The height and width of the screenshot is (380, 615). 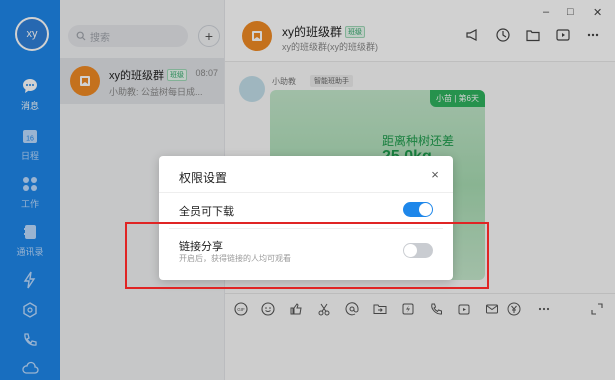 What do you see at coordinates (418, 209) in the screenshot?
I see `download-toggle` at bounding box center [418, 209].